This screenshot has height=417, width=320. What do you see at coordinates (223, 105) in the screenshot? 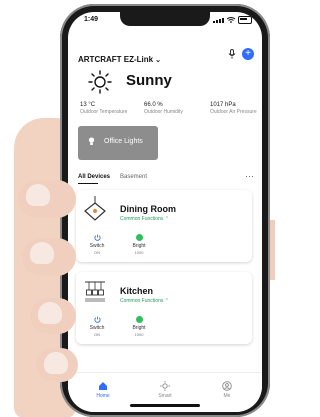
I see `metric-value: 1017 hPa` at bounding box center [223, 105].